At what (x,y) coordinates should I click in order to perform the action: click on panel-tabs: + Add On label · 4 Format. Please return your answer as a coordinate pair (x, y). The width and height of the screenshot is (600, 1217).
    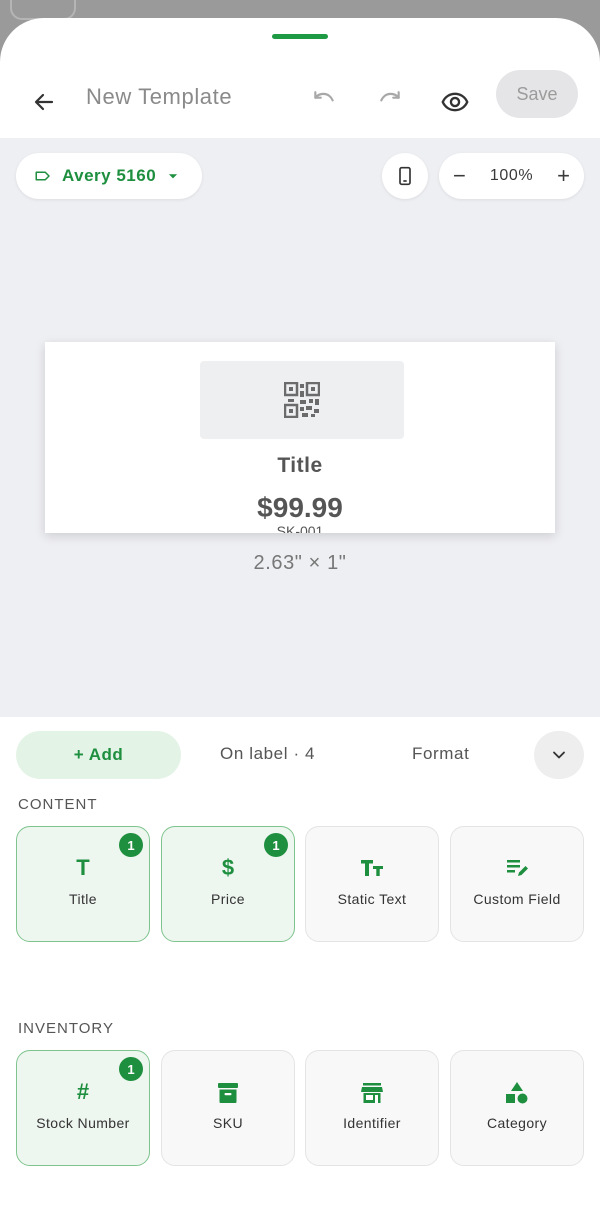
    Looking at the image, I should click on (300, 755).